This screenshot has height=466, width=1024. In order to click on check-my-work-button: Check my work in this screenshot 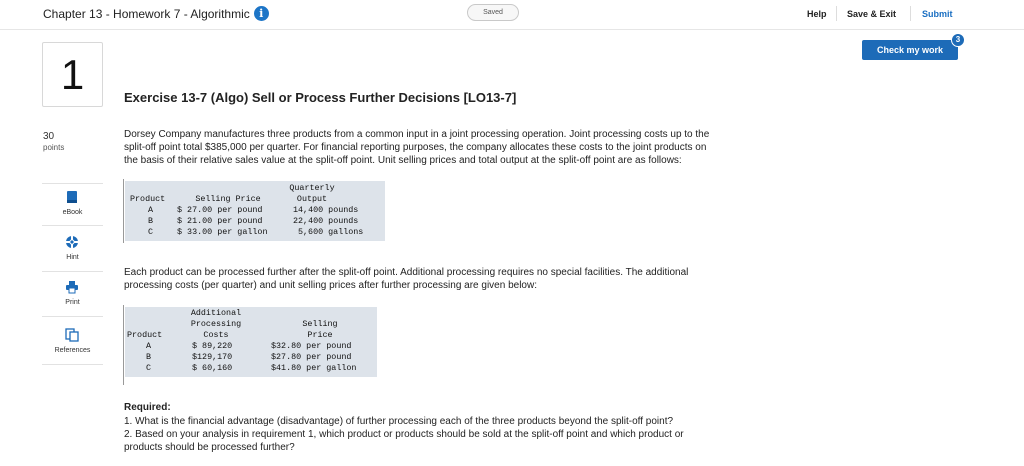, I will do `click(910, 50)`.